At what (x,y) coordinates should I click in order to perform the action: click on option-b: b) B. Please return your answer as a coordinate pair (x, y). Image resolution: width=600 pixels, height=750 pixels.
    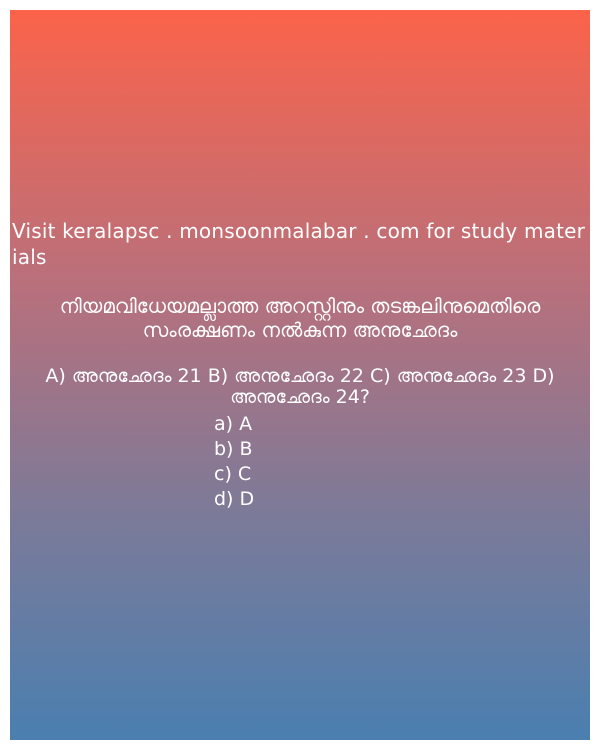
    Looking at the image, I should click on (234, 449).